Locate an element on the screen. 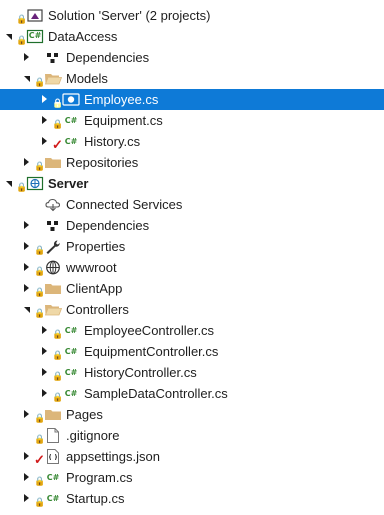 This screenshot has height=515, width=384. tree-item-pages: 🔒 Pages is located at coordinates (192, 414).